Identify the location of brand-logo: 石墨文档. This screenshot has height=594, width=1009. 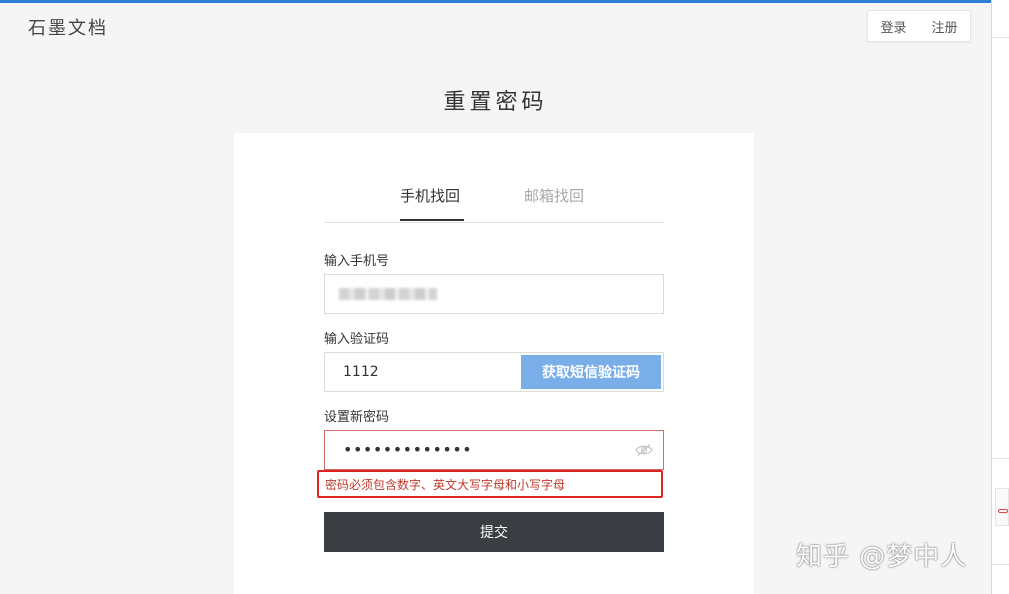
(68, 27).